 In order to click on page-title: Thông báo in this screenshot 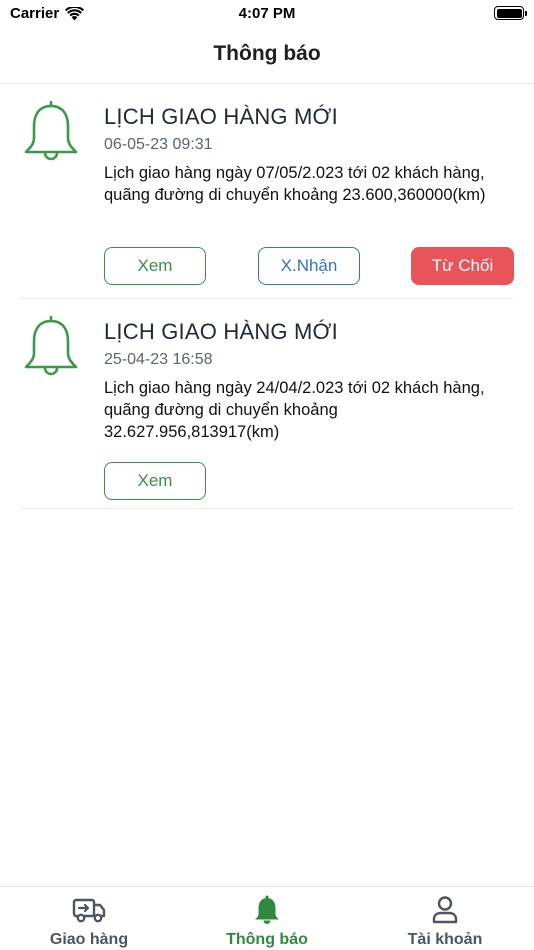, I will do `click(267, 53)`.